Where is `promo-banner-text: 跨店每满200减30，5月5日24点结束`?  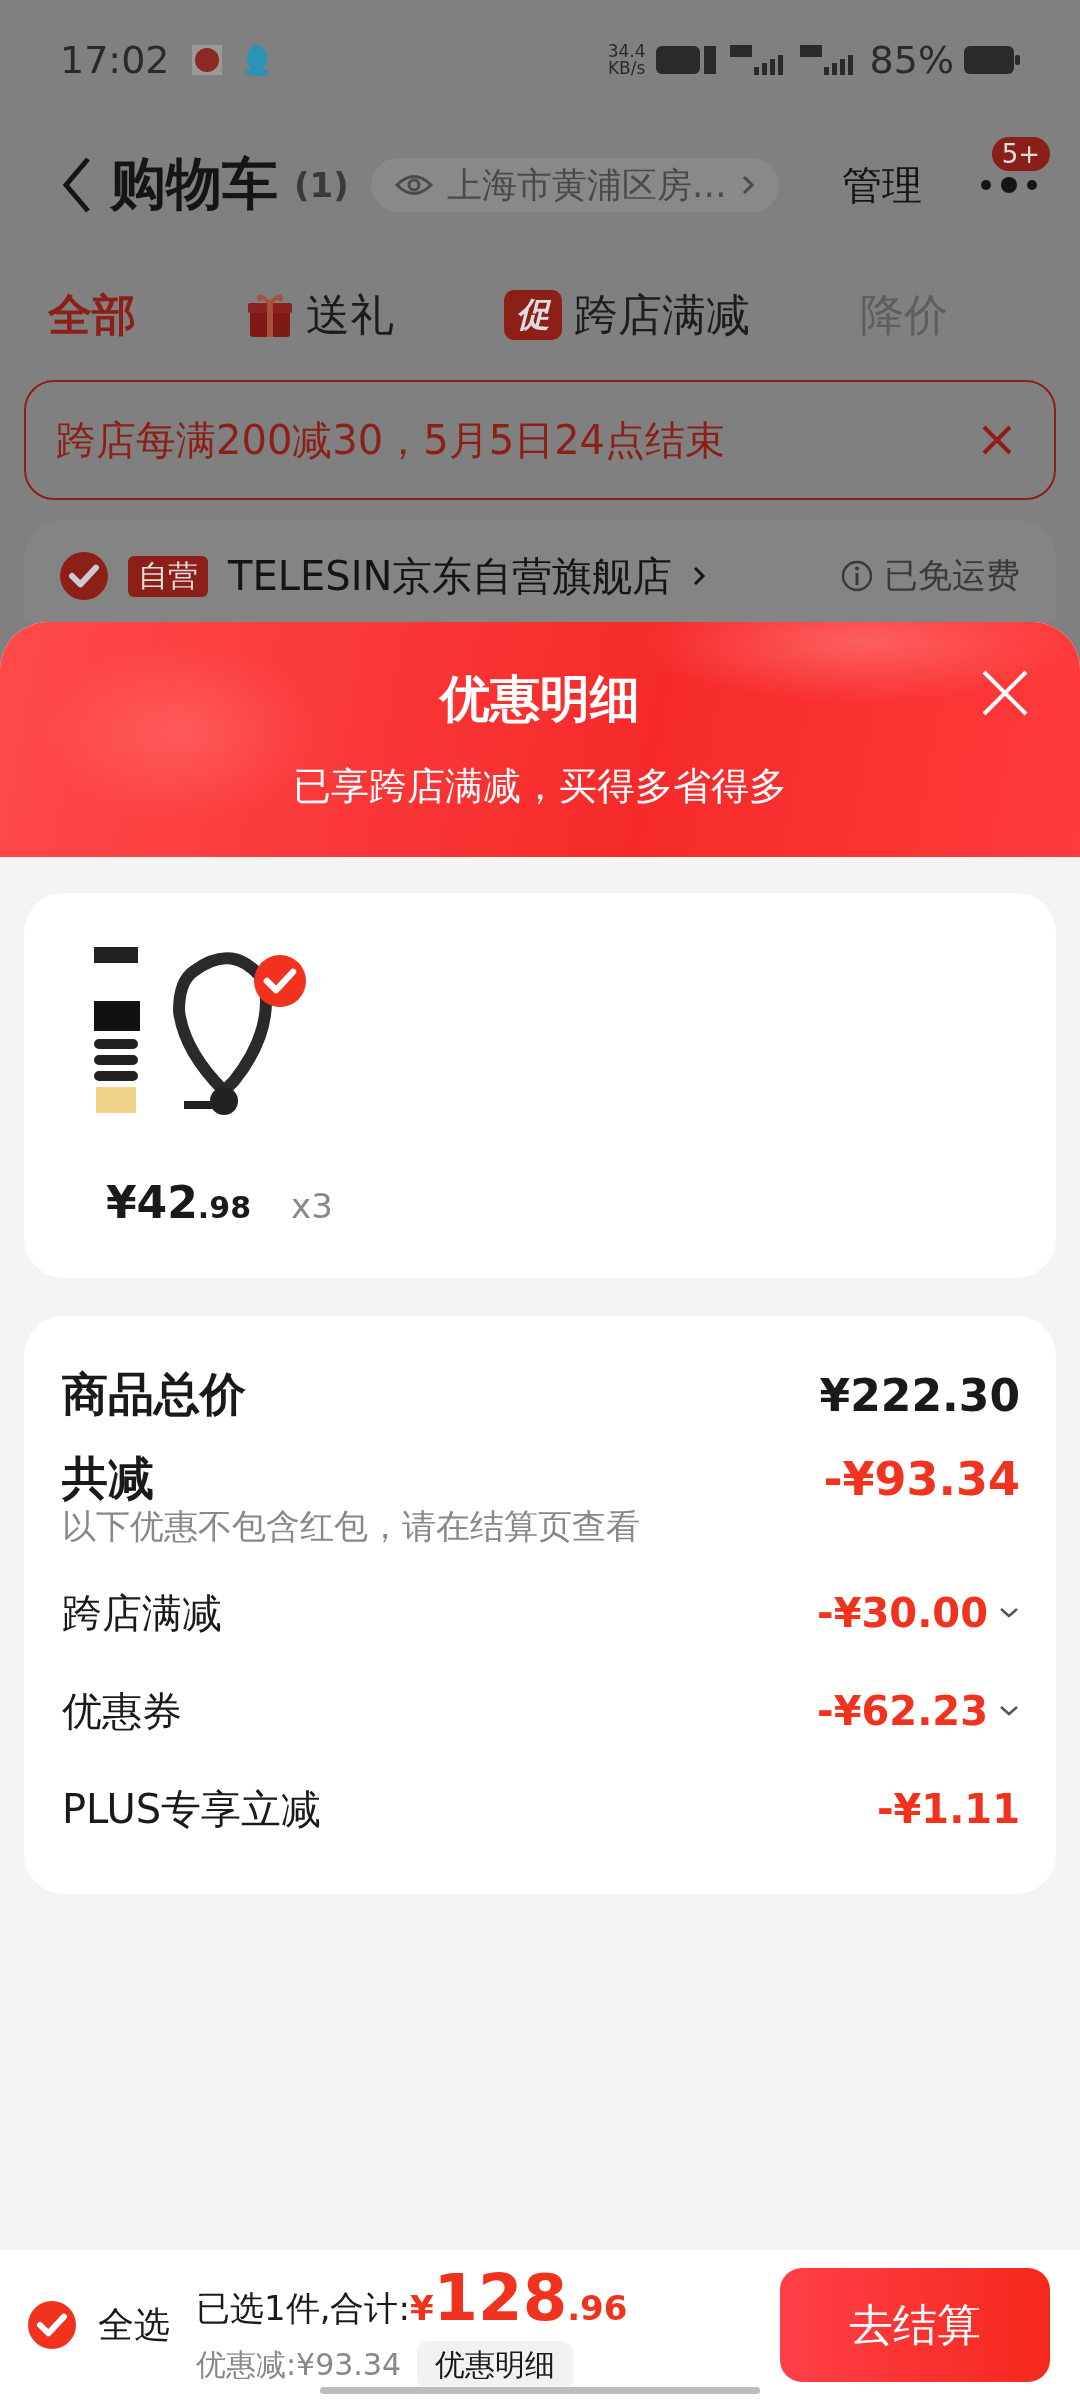
promo-banner-text: 跨店每满200减30，5月5日24点结束 is located at coordinates (391, 440).